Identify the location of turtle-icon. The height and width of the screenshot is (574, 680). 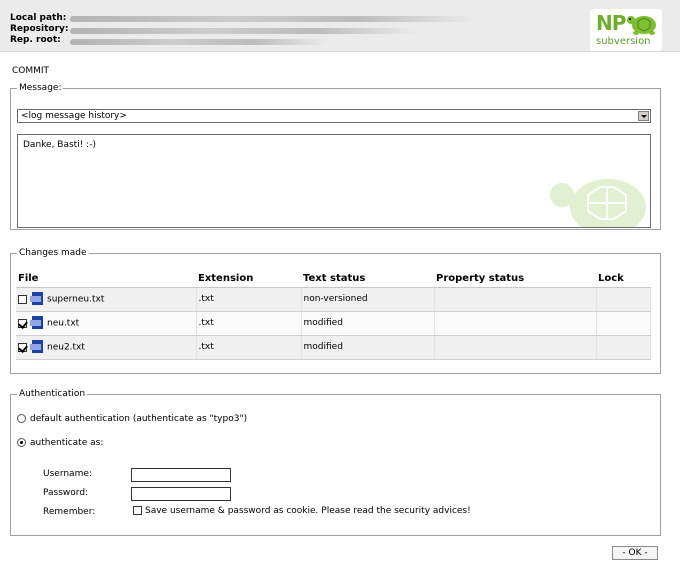
(641, 25).